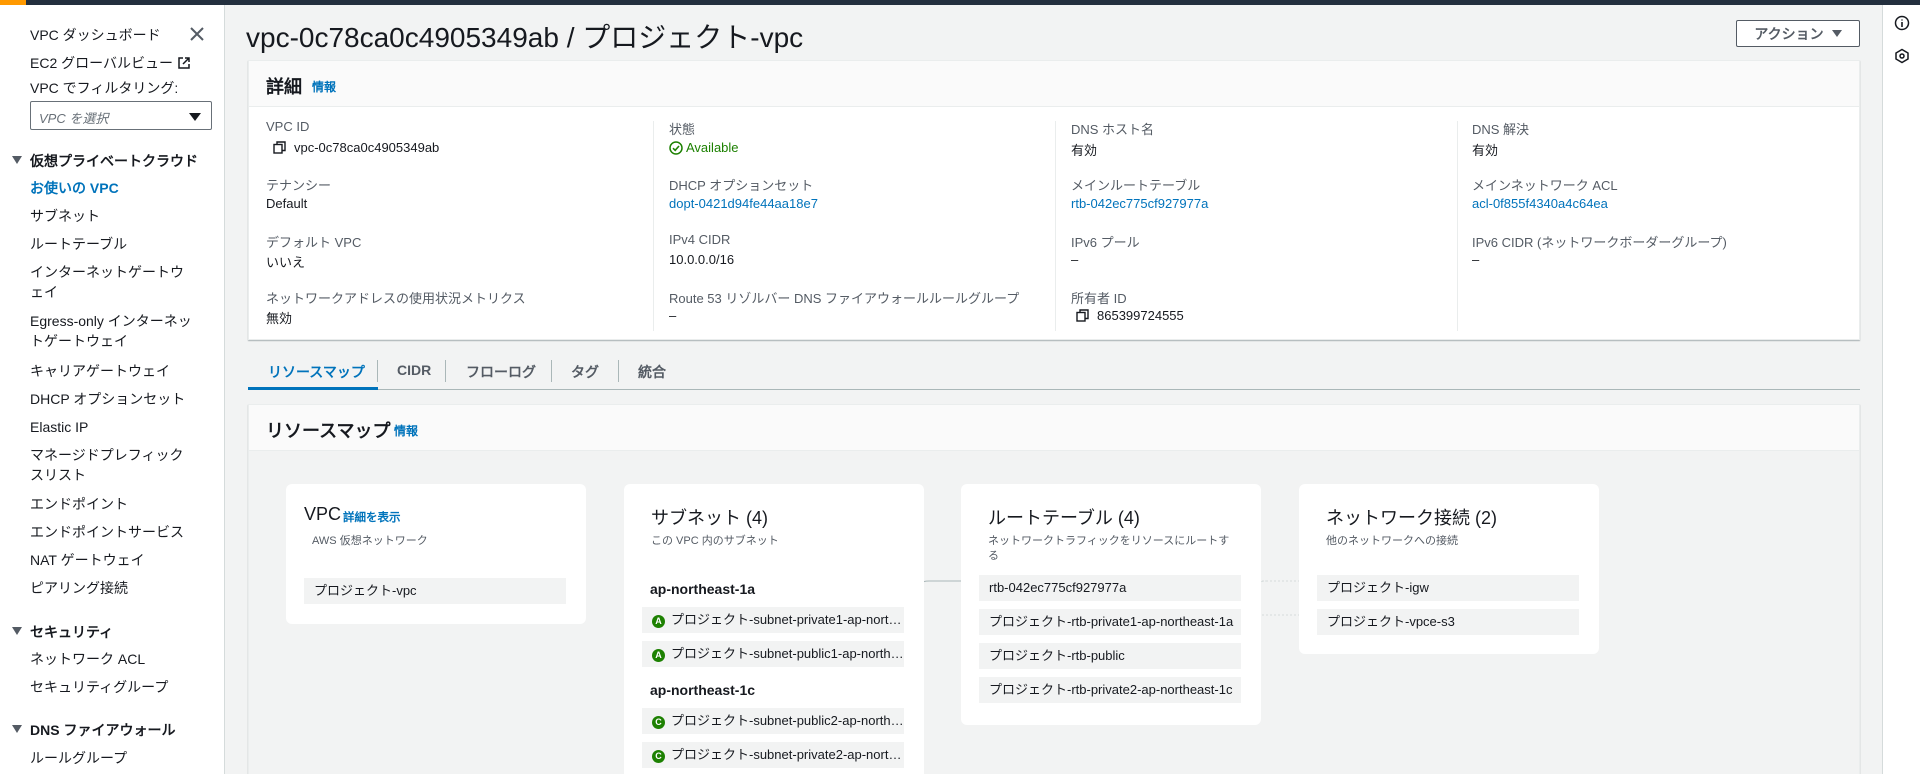  I want to click on details-header: 詳細 情報, so click(1054, 84).